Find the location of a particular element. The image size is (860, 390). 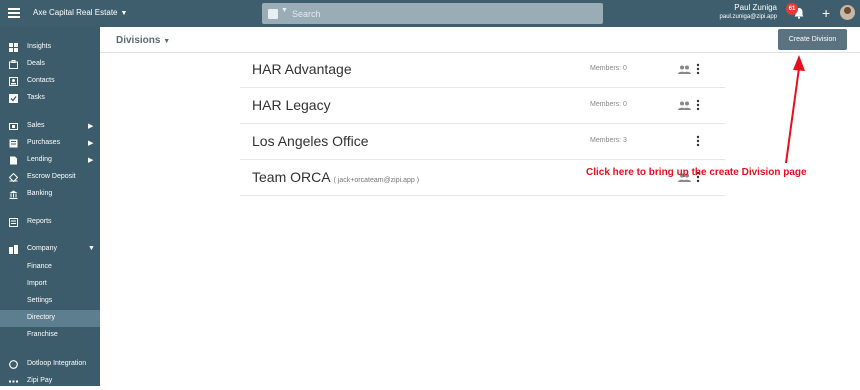

zipi-pay-icon is located at coordinates (13, 381).